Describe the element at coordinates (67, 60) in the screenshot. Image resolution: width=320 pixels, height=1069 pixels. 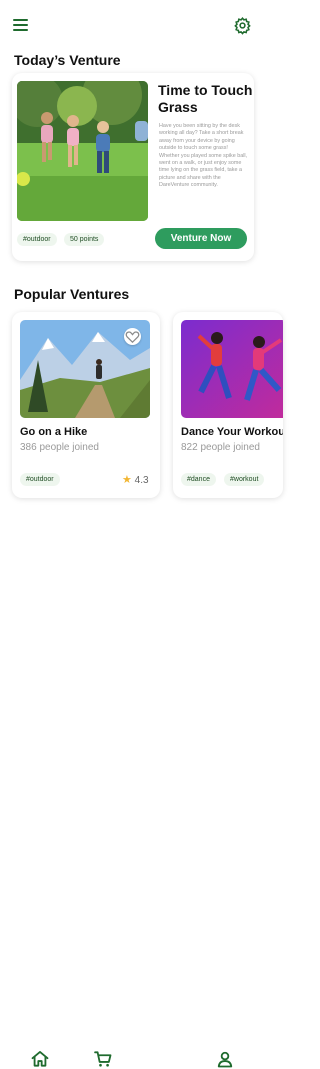
I see `todays-venture-heading: Today’s Venture` at that location.